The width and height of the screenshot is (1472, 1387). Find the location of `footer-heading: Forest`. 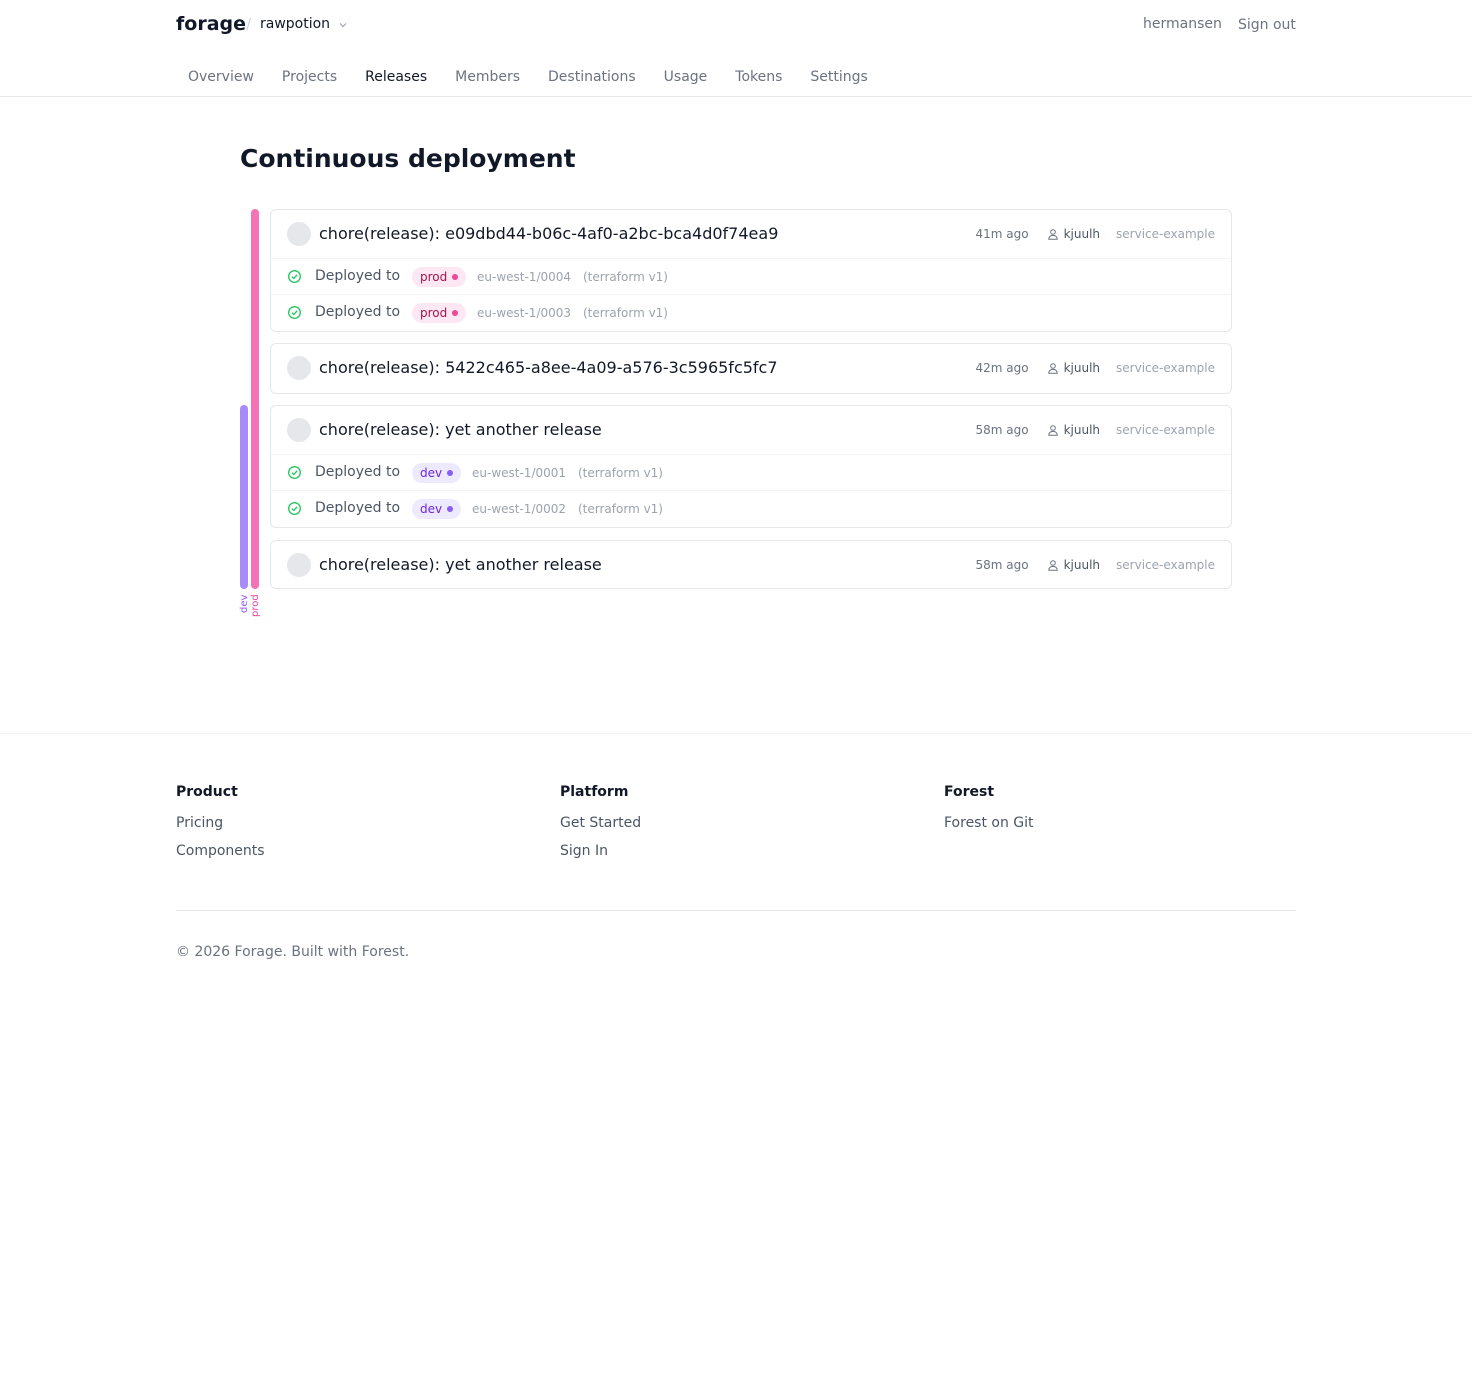

footer-heading: Forest is located at coordinates (969, 792).